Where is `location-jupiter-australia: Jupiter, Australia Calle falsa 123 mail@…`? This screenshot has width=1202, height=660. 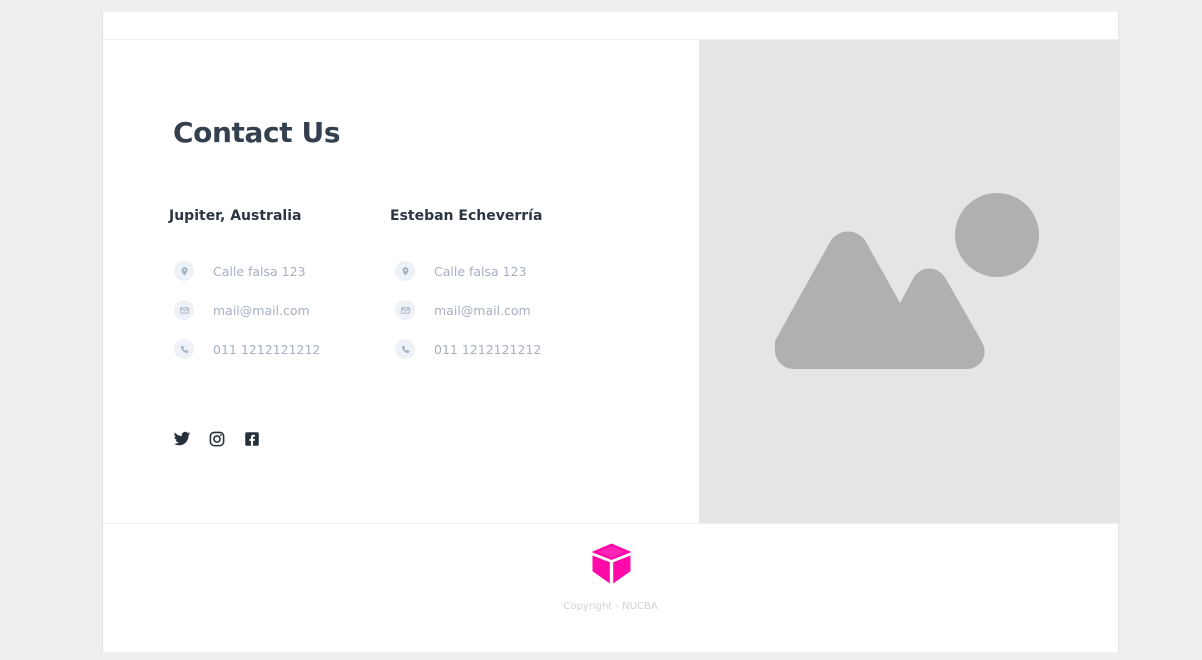
location-jupiter-australia: Jupiter, Australia Calle falsa 123 mail@… is located at coordinates (274, 283).